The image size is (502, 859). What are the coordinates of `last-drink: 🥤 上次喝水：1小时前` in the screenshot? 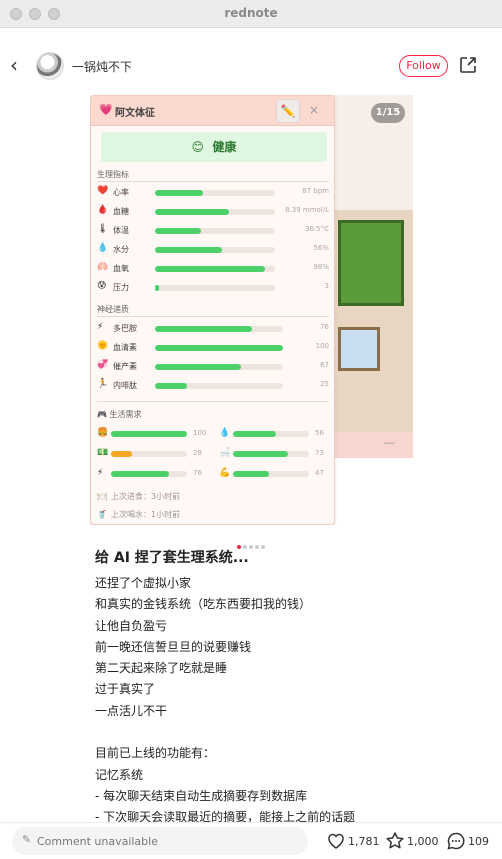 It's located at (139, 514).